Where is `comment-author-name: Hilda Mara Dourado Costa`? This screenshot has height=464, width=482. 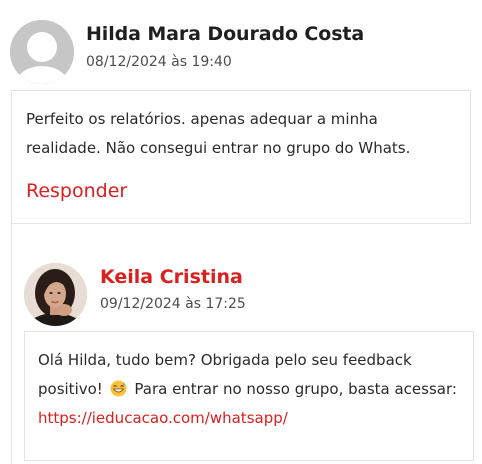 comment-author-name: Hilda Mara Dourado Costa is located at coordinates (225, 34).